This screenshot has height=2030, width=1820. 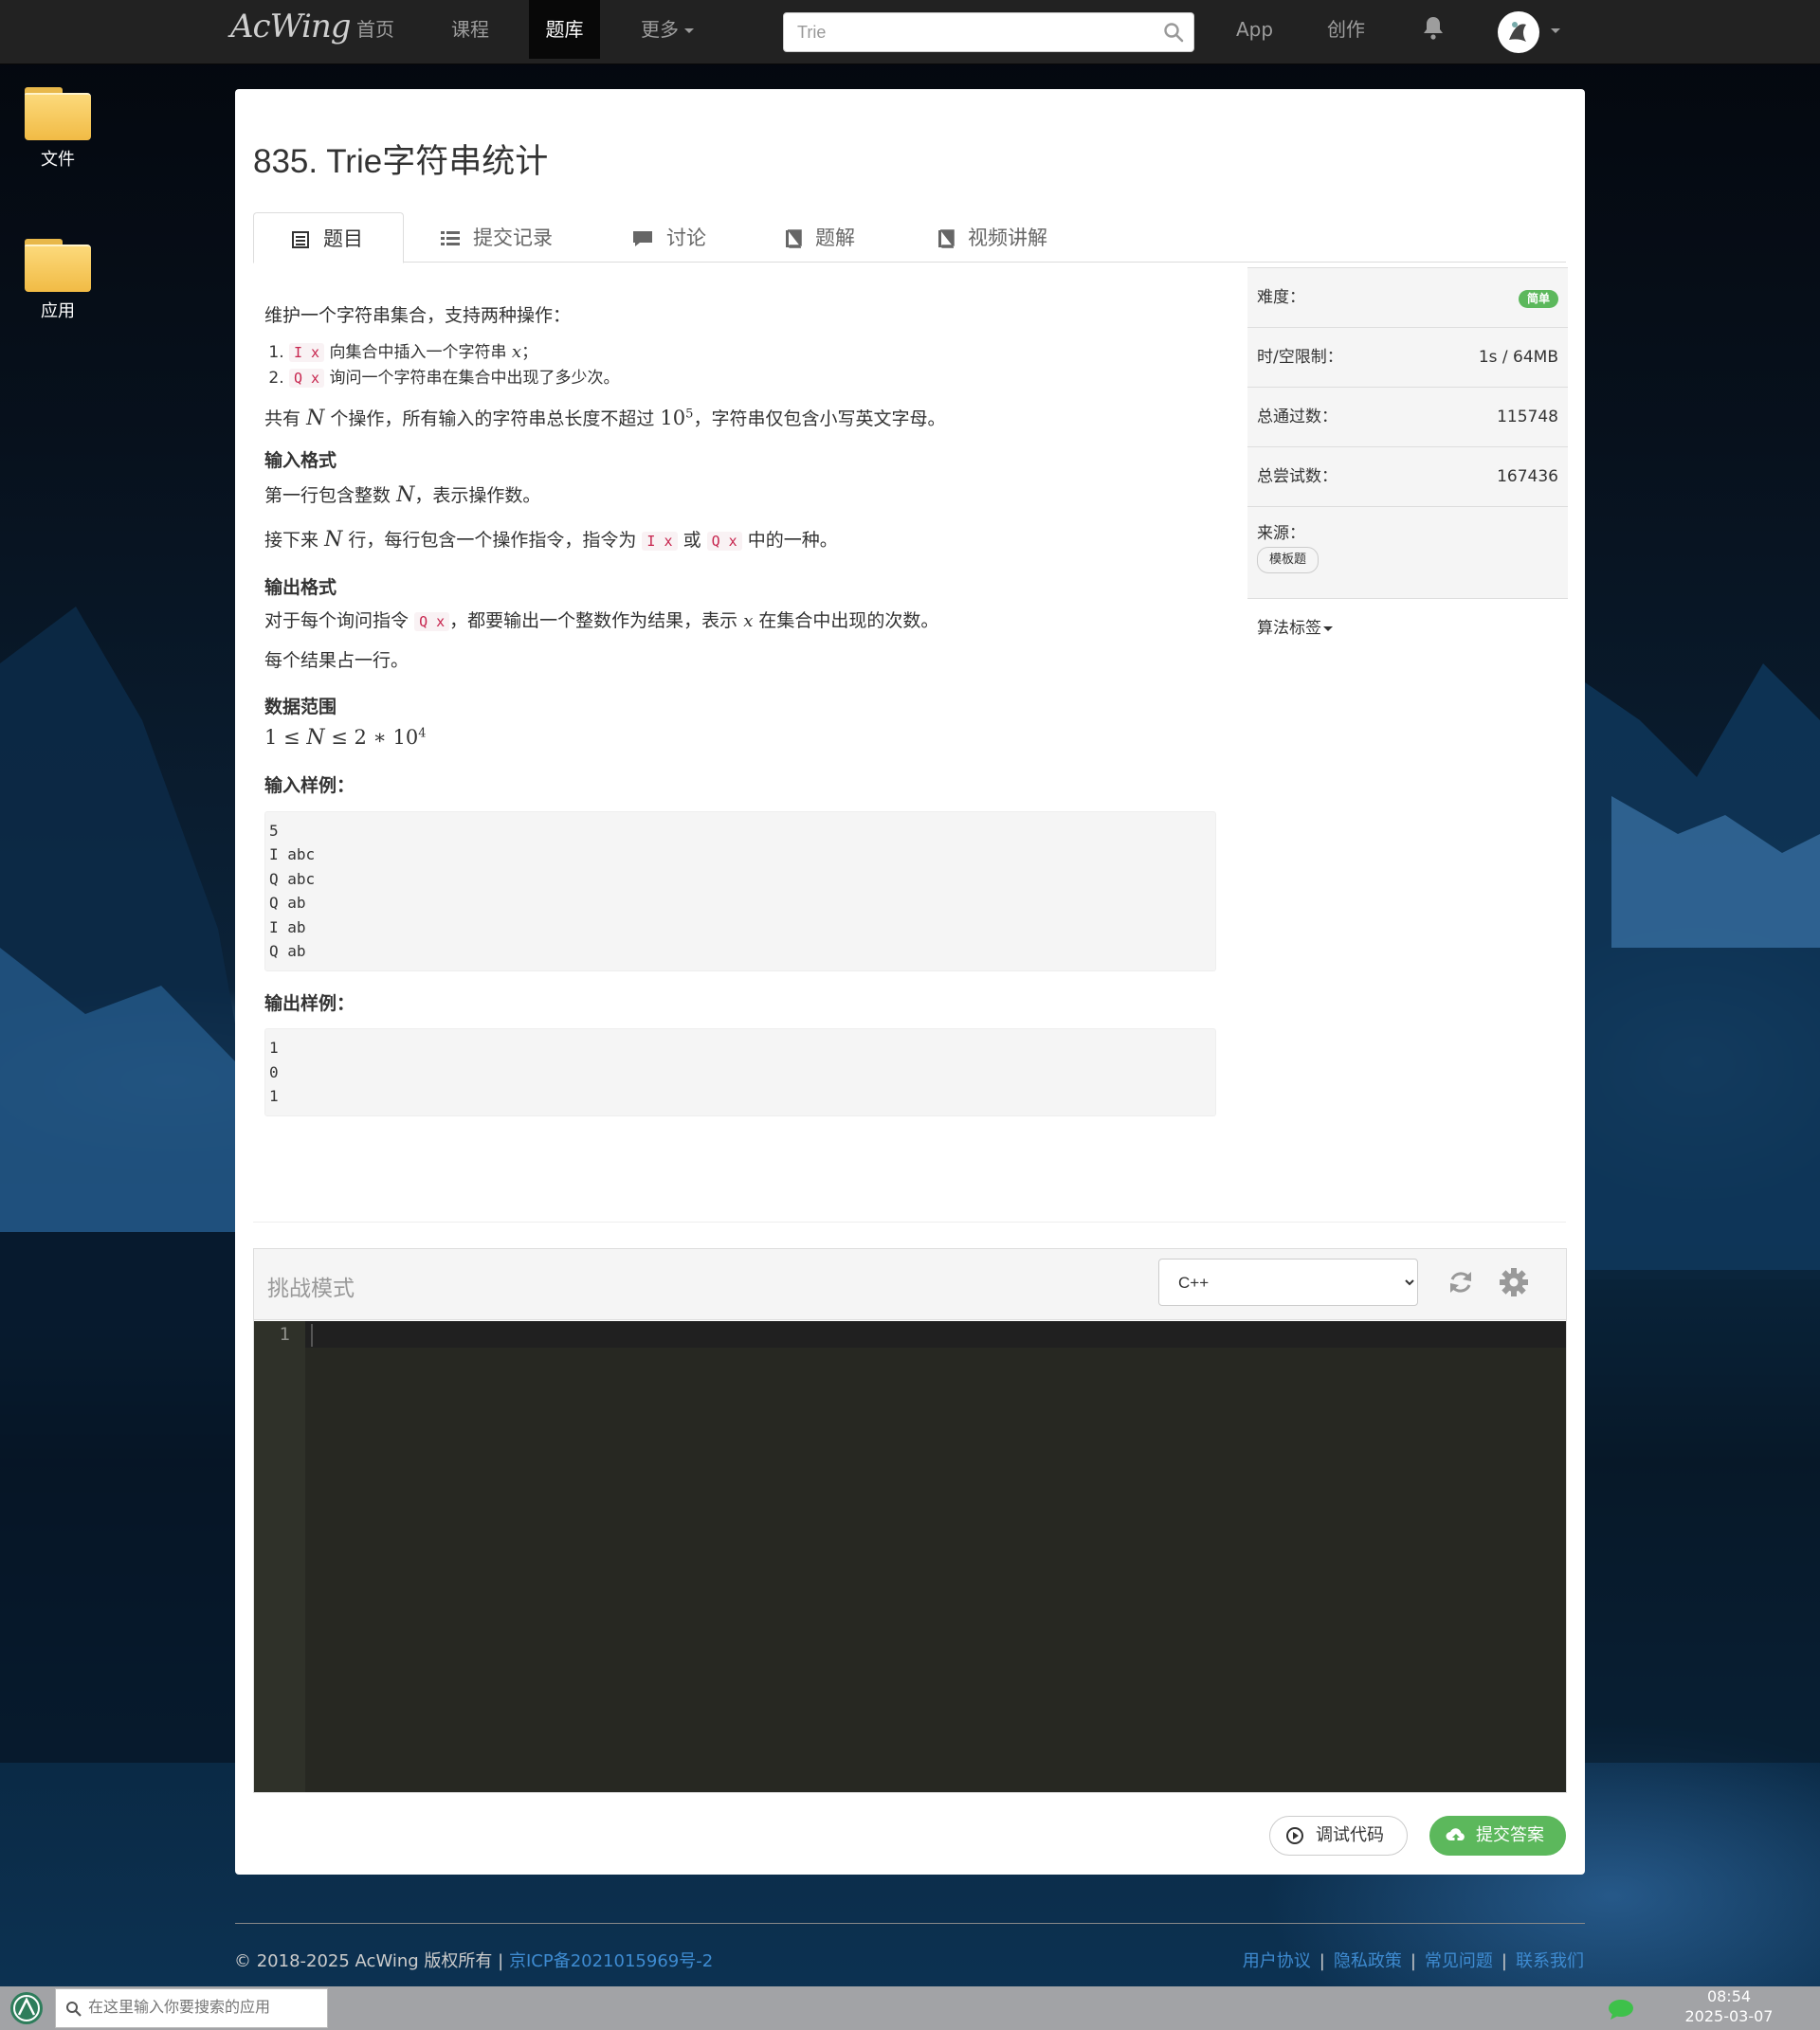 What do you see at coordinates (1300, 358) in the screenshot?
I see `info-label: 时/空限制：` at bounding box center [1300, 358].